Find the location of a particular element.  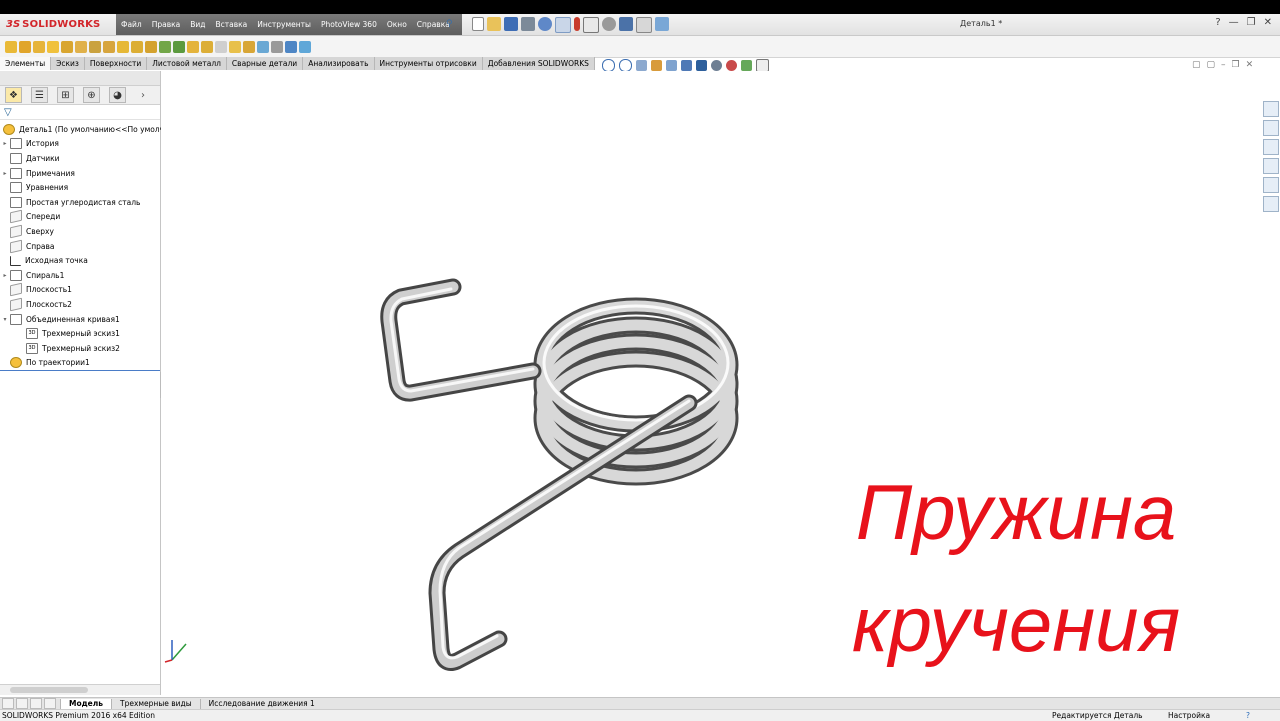

scene-icon is located at coordinates (746, 65).